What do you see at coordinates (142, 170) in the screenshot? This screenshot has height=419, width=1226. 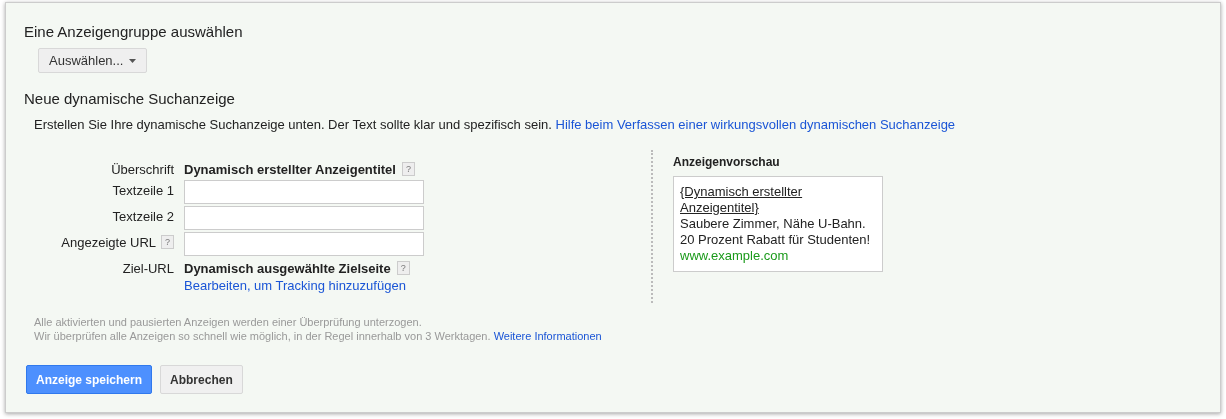 I see `field-label: Überschrift` at bounding box center [142, 170].